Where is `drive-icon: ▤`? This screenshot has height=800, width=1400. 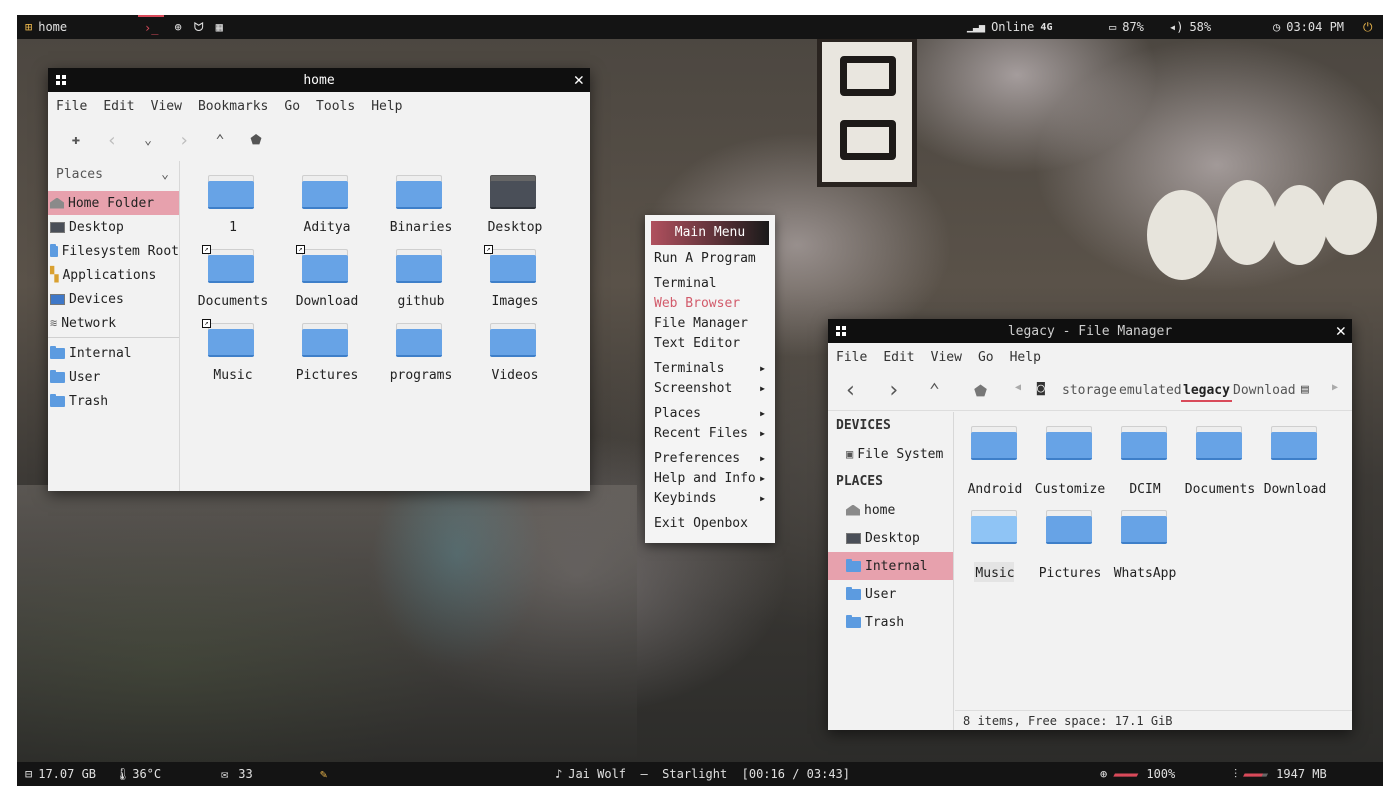
drive-icon: ▤ is located at coordinates (1305, 389).